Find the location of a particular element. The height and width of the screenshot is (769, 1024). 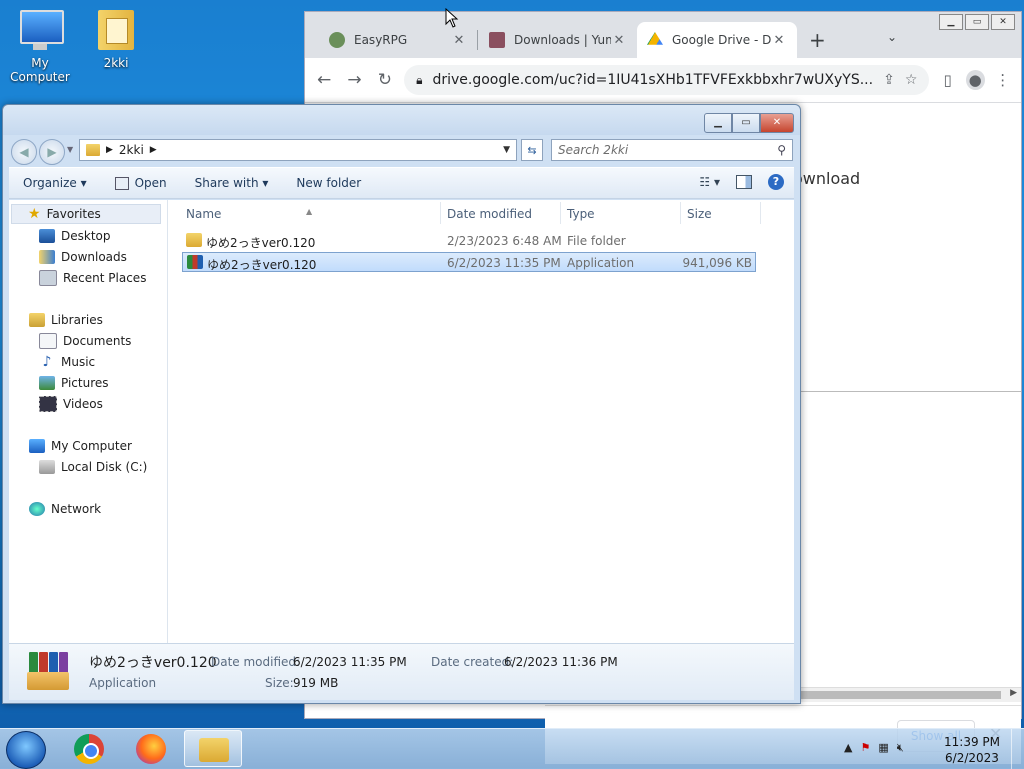

firefox-icon is located at coordinates (151, 749).